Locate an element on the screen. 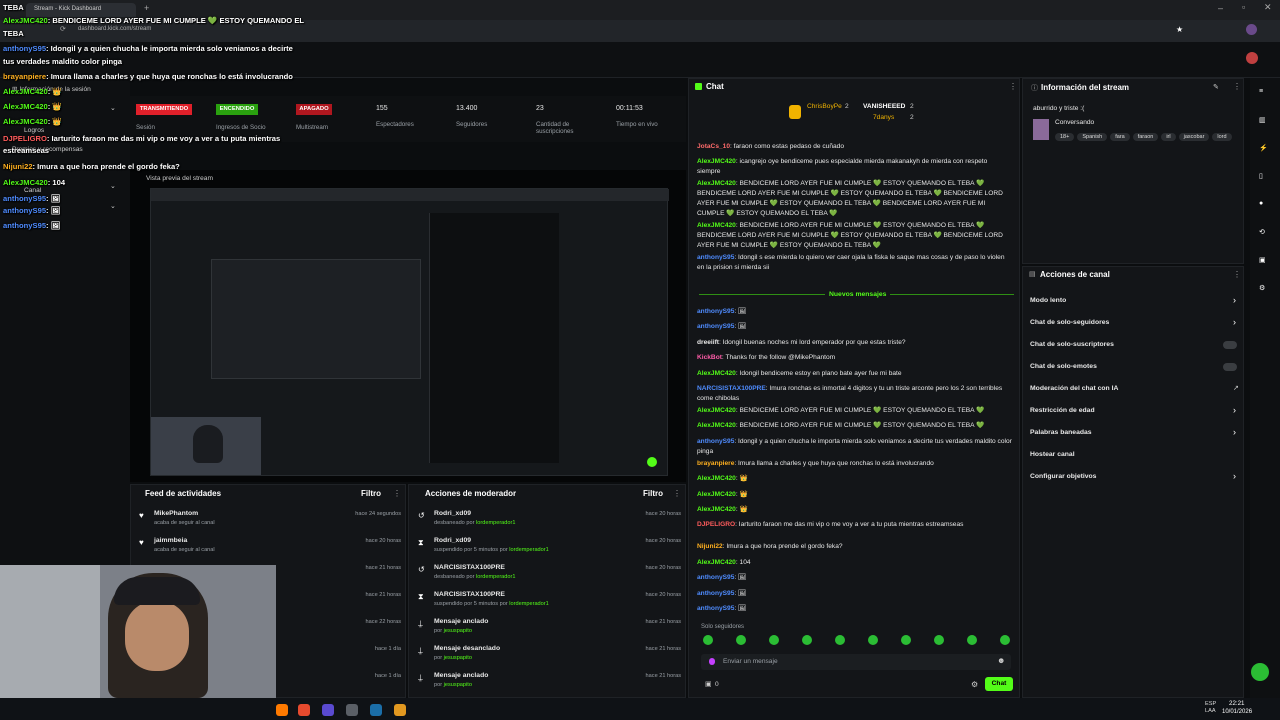  chat-username: dreeiift is located at coordinates (708, 342).